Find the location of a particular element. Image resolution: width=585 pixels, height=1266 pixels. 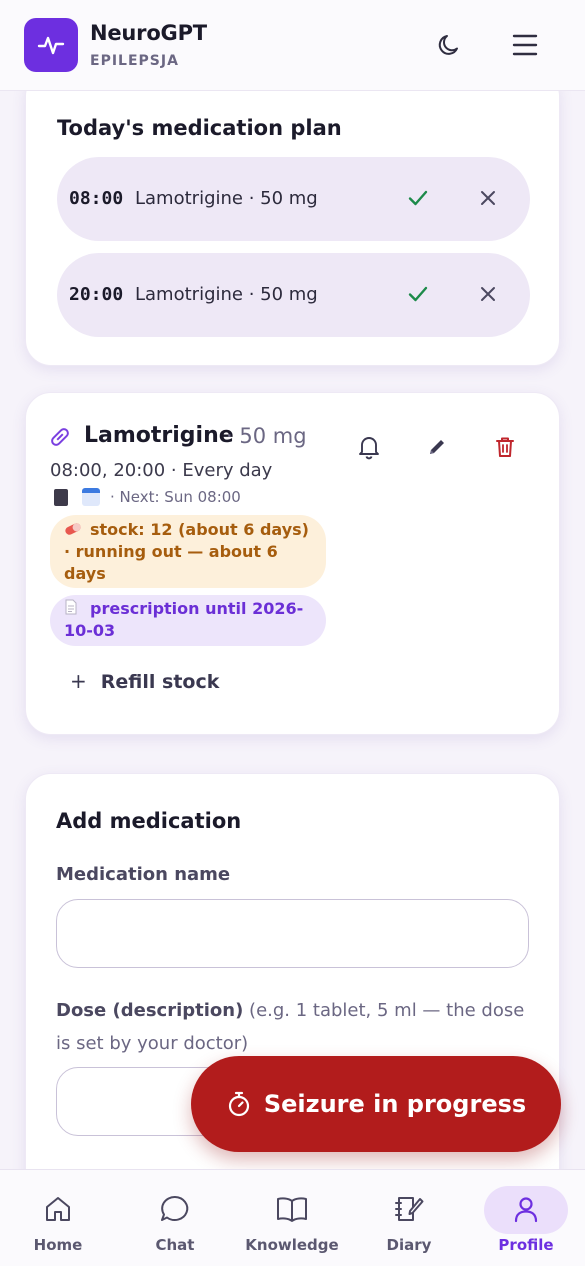

calendar-icon is located at coordinates (91, 497).